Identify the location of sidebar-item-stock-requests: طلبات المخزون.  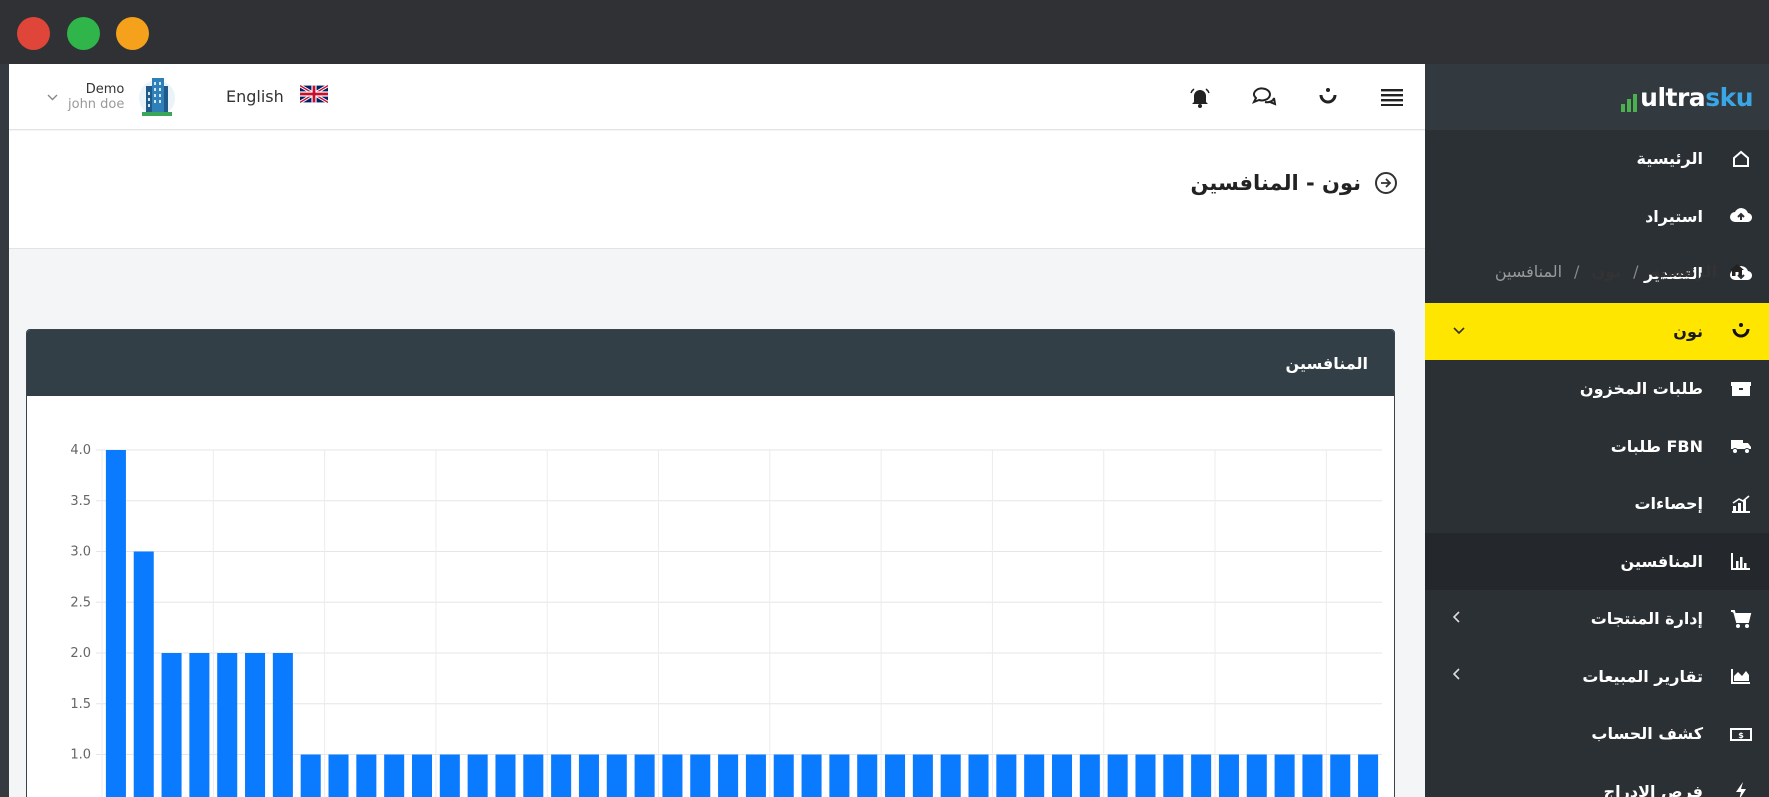
(1597, 389).